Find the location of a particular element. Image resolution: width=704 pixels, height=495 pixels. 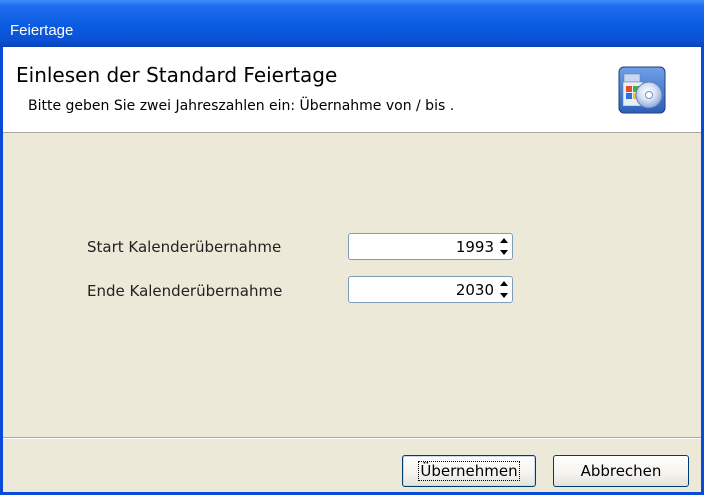

start-year-stepper is located at coordinates (504, 246).